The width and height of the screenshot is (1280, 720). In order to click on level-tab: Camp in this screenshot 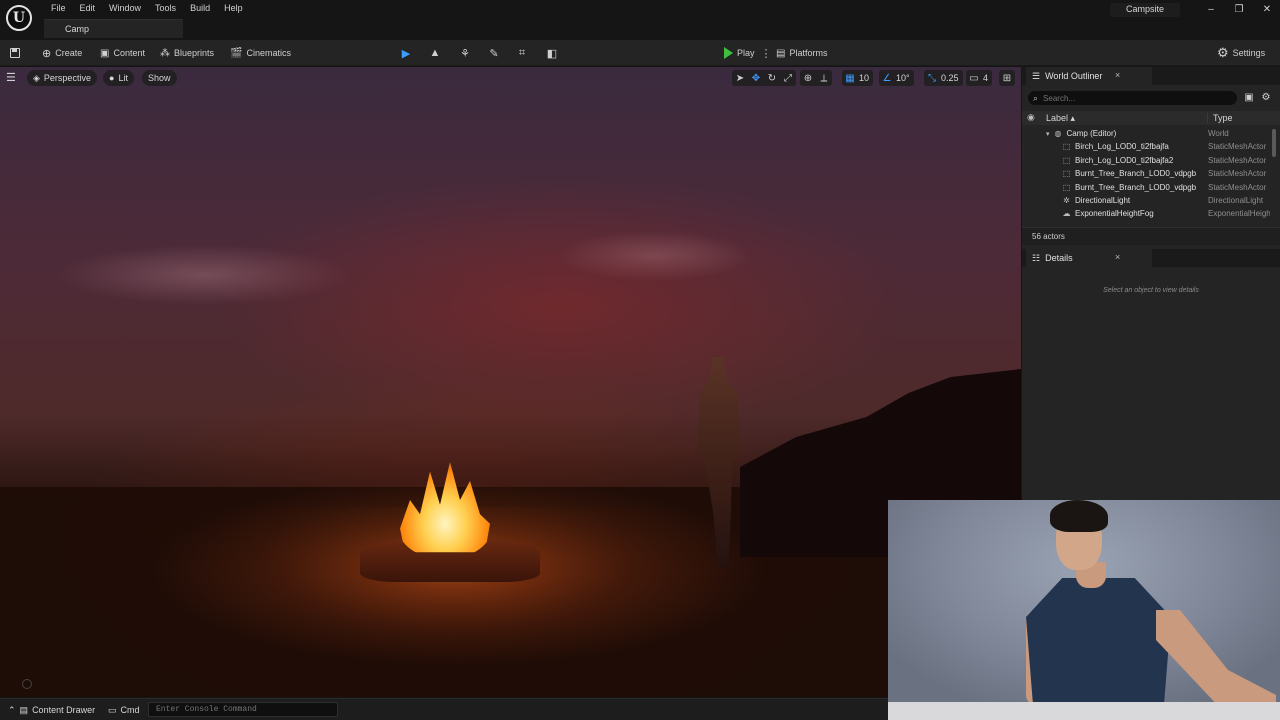, I will do `click(113, 28)`.